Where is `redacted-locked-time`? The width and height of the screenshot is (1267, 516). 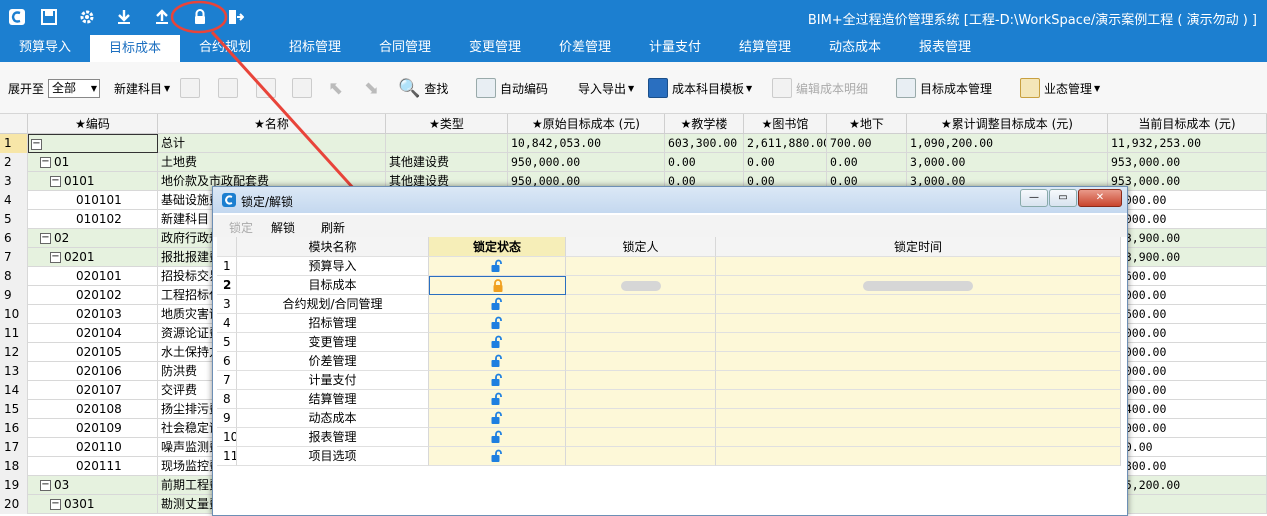
redacted-locked-time is located at coordinates (918, 285).